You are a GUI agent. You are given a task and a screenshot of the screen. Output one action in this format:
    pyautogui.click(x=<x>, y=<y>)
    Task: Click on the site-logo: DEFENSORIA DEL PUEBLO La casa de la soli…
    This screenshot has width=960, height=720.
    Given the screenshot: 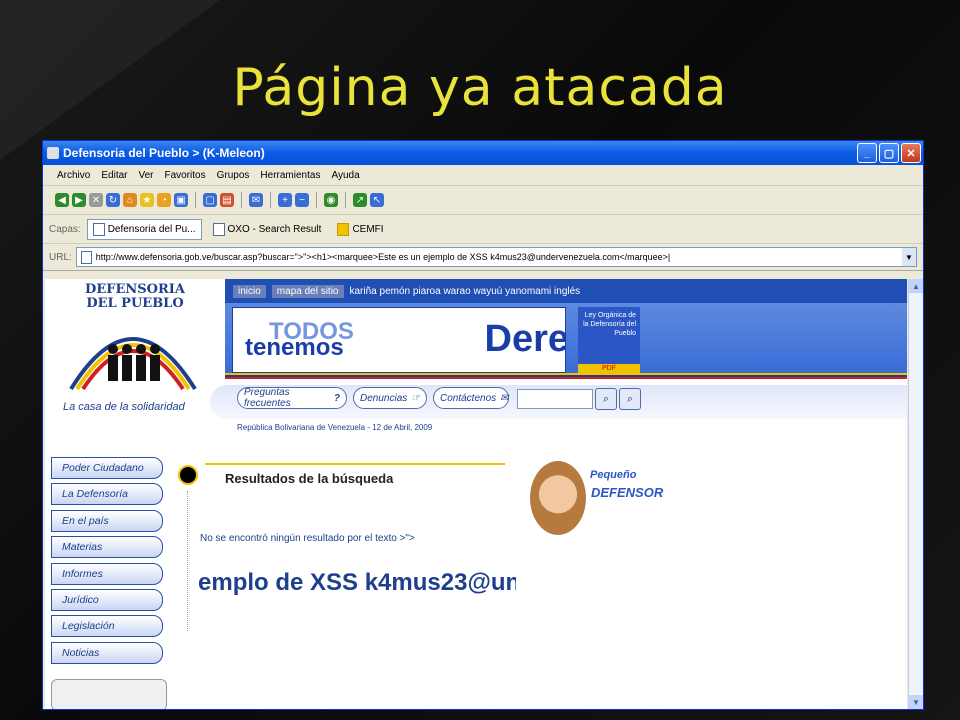 What is the action you would take?
    pyautogui.click(x=137, y=359)
    